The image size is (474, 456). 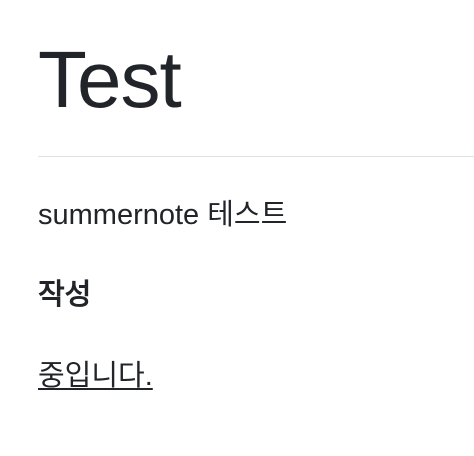 I want to click on divider, so click(x=256, y=156).